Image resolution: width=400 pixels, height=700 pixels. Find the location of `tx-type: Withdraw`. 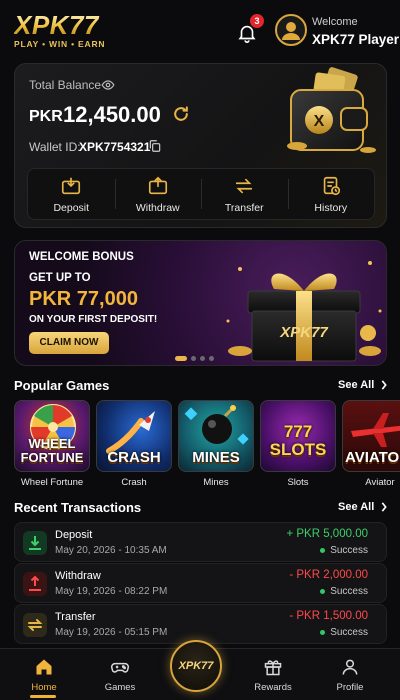

tx-type: Withdraw is located at coordinates (78, 576).